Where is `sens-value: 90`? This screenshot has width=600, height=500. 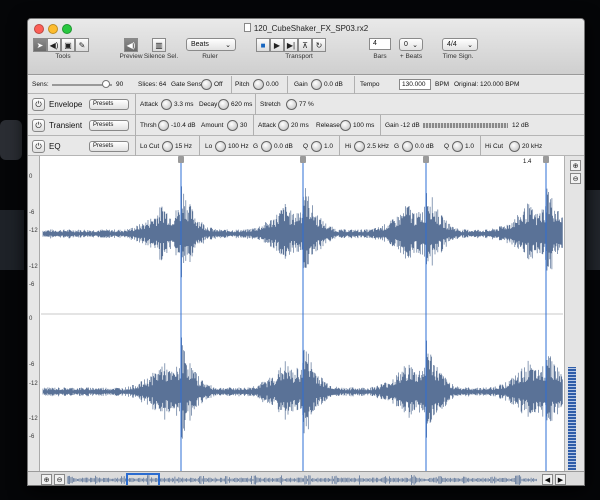 sens-value: 90 is located at coordinates (120, 84).